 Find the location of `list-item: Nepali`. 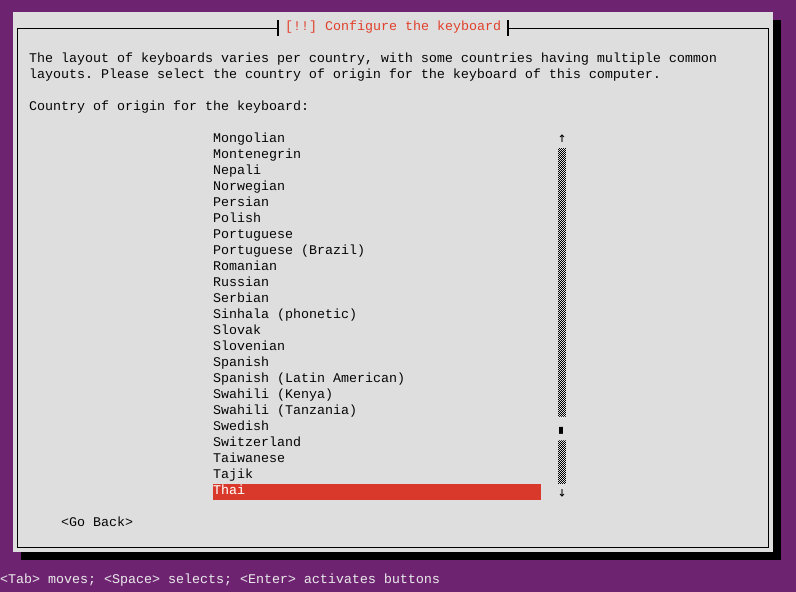

list-item: Nepali is located at coordinates (377, 172).